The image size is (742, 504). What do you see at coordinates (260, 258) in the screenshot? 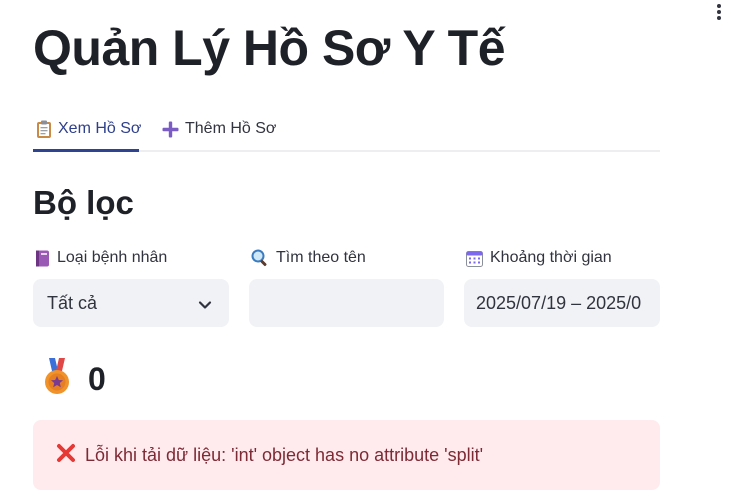
I see `magnifier-icon` at bounding box center [260, 258].